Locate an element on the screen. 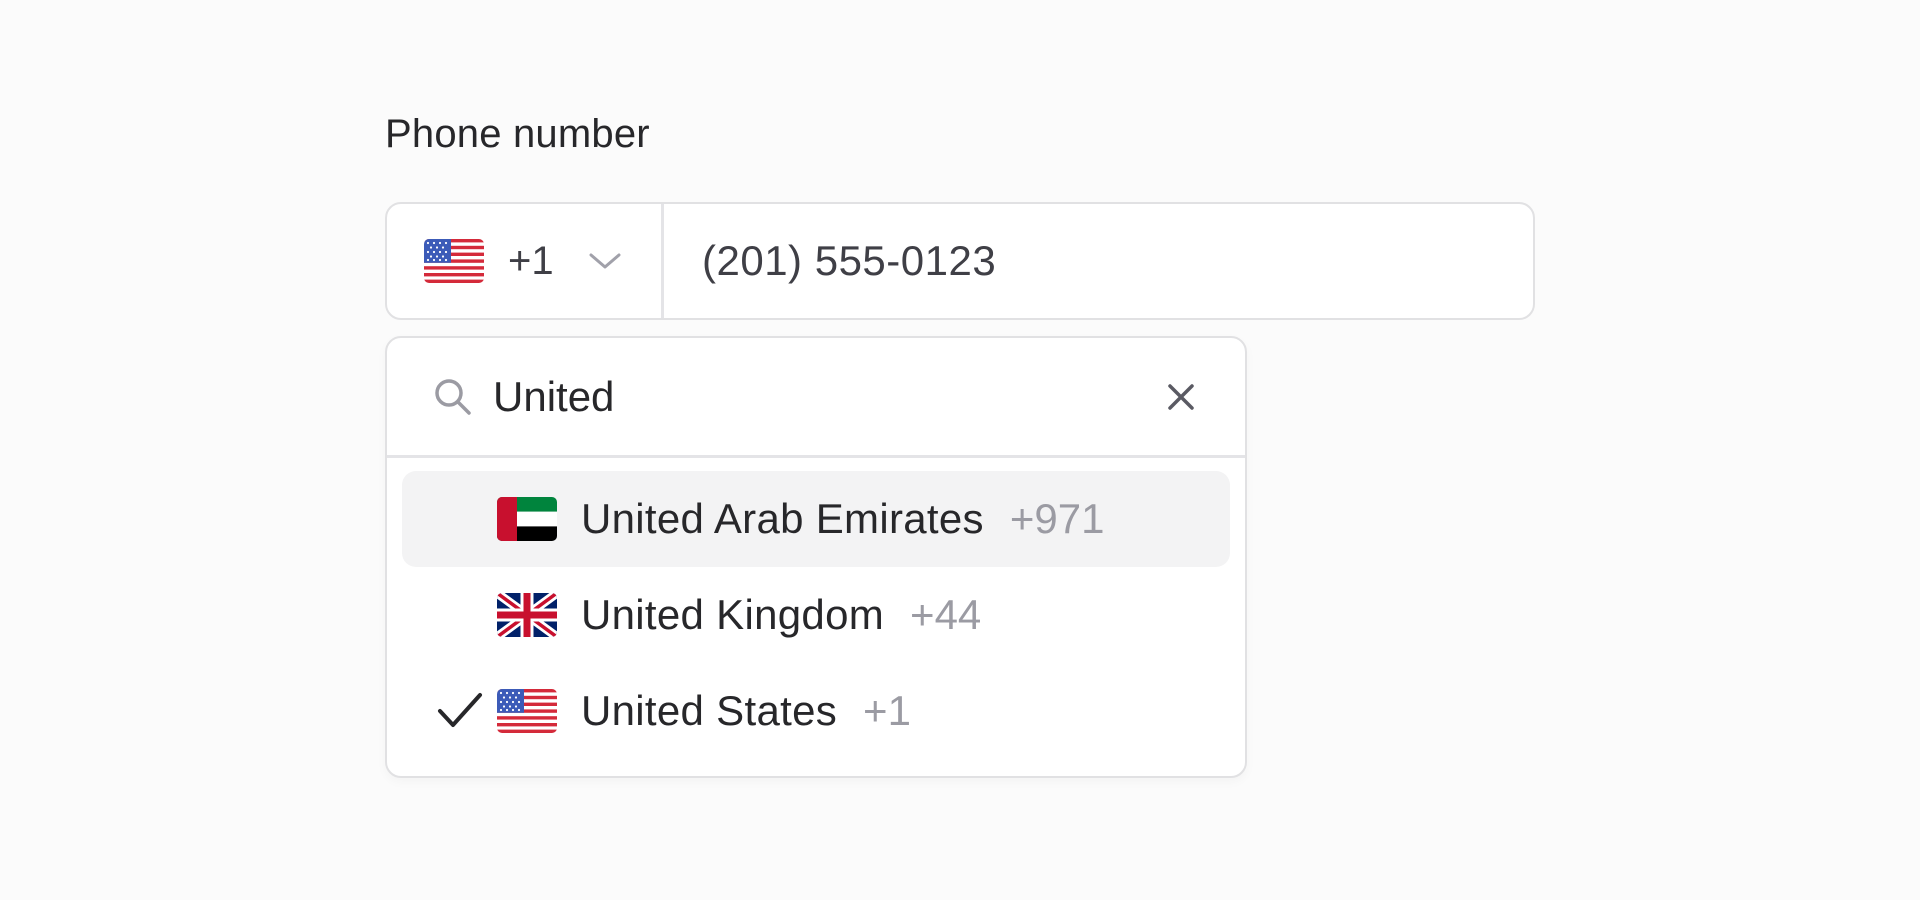  country-option-united-kingdom: United Kingdom +44 is located at coordinates (816, 615).